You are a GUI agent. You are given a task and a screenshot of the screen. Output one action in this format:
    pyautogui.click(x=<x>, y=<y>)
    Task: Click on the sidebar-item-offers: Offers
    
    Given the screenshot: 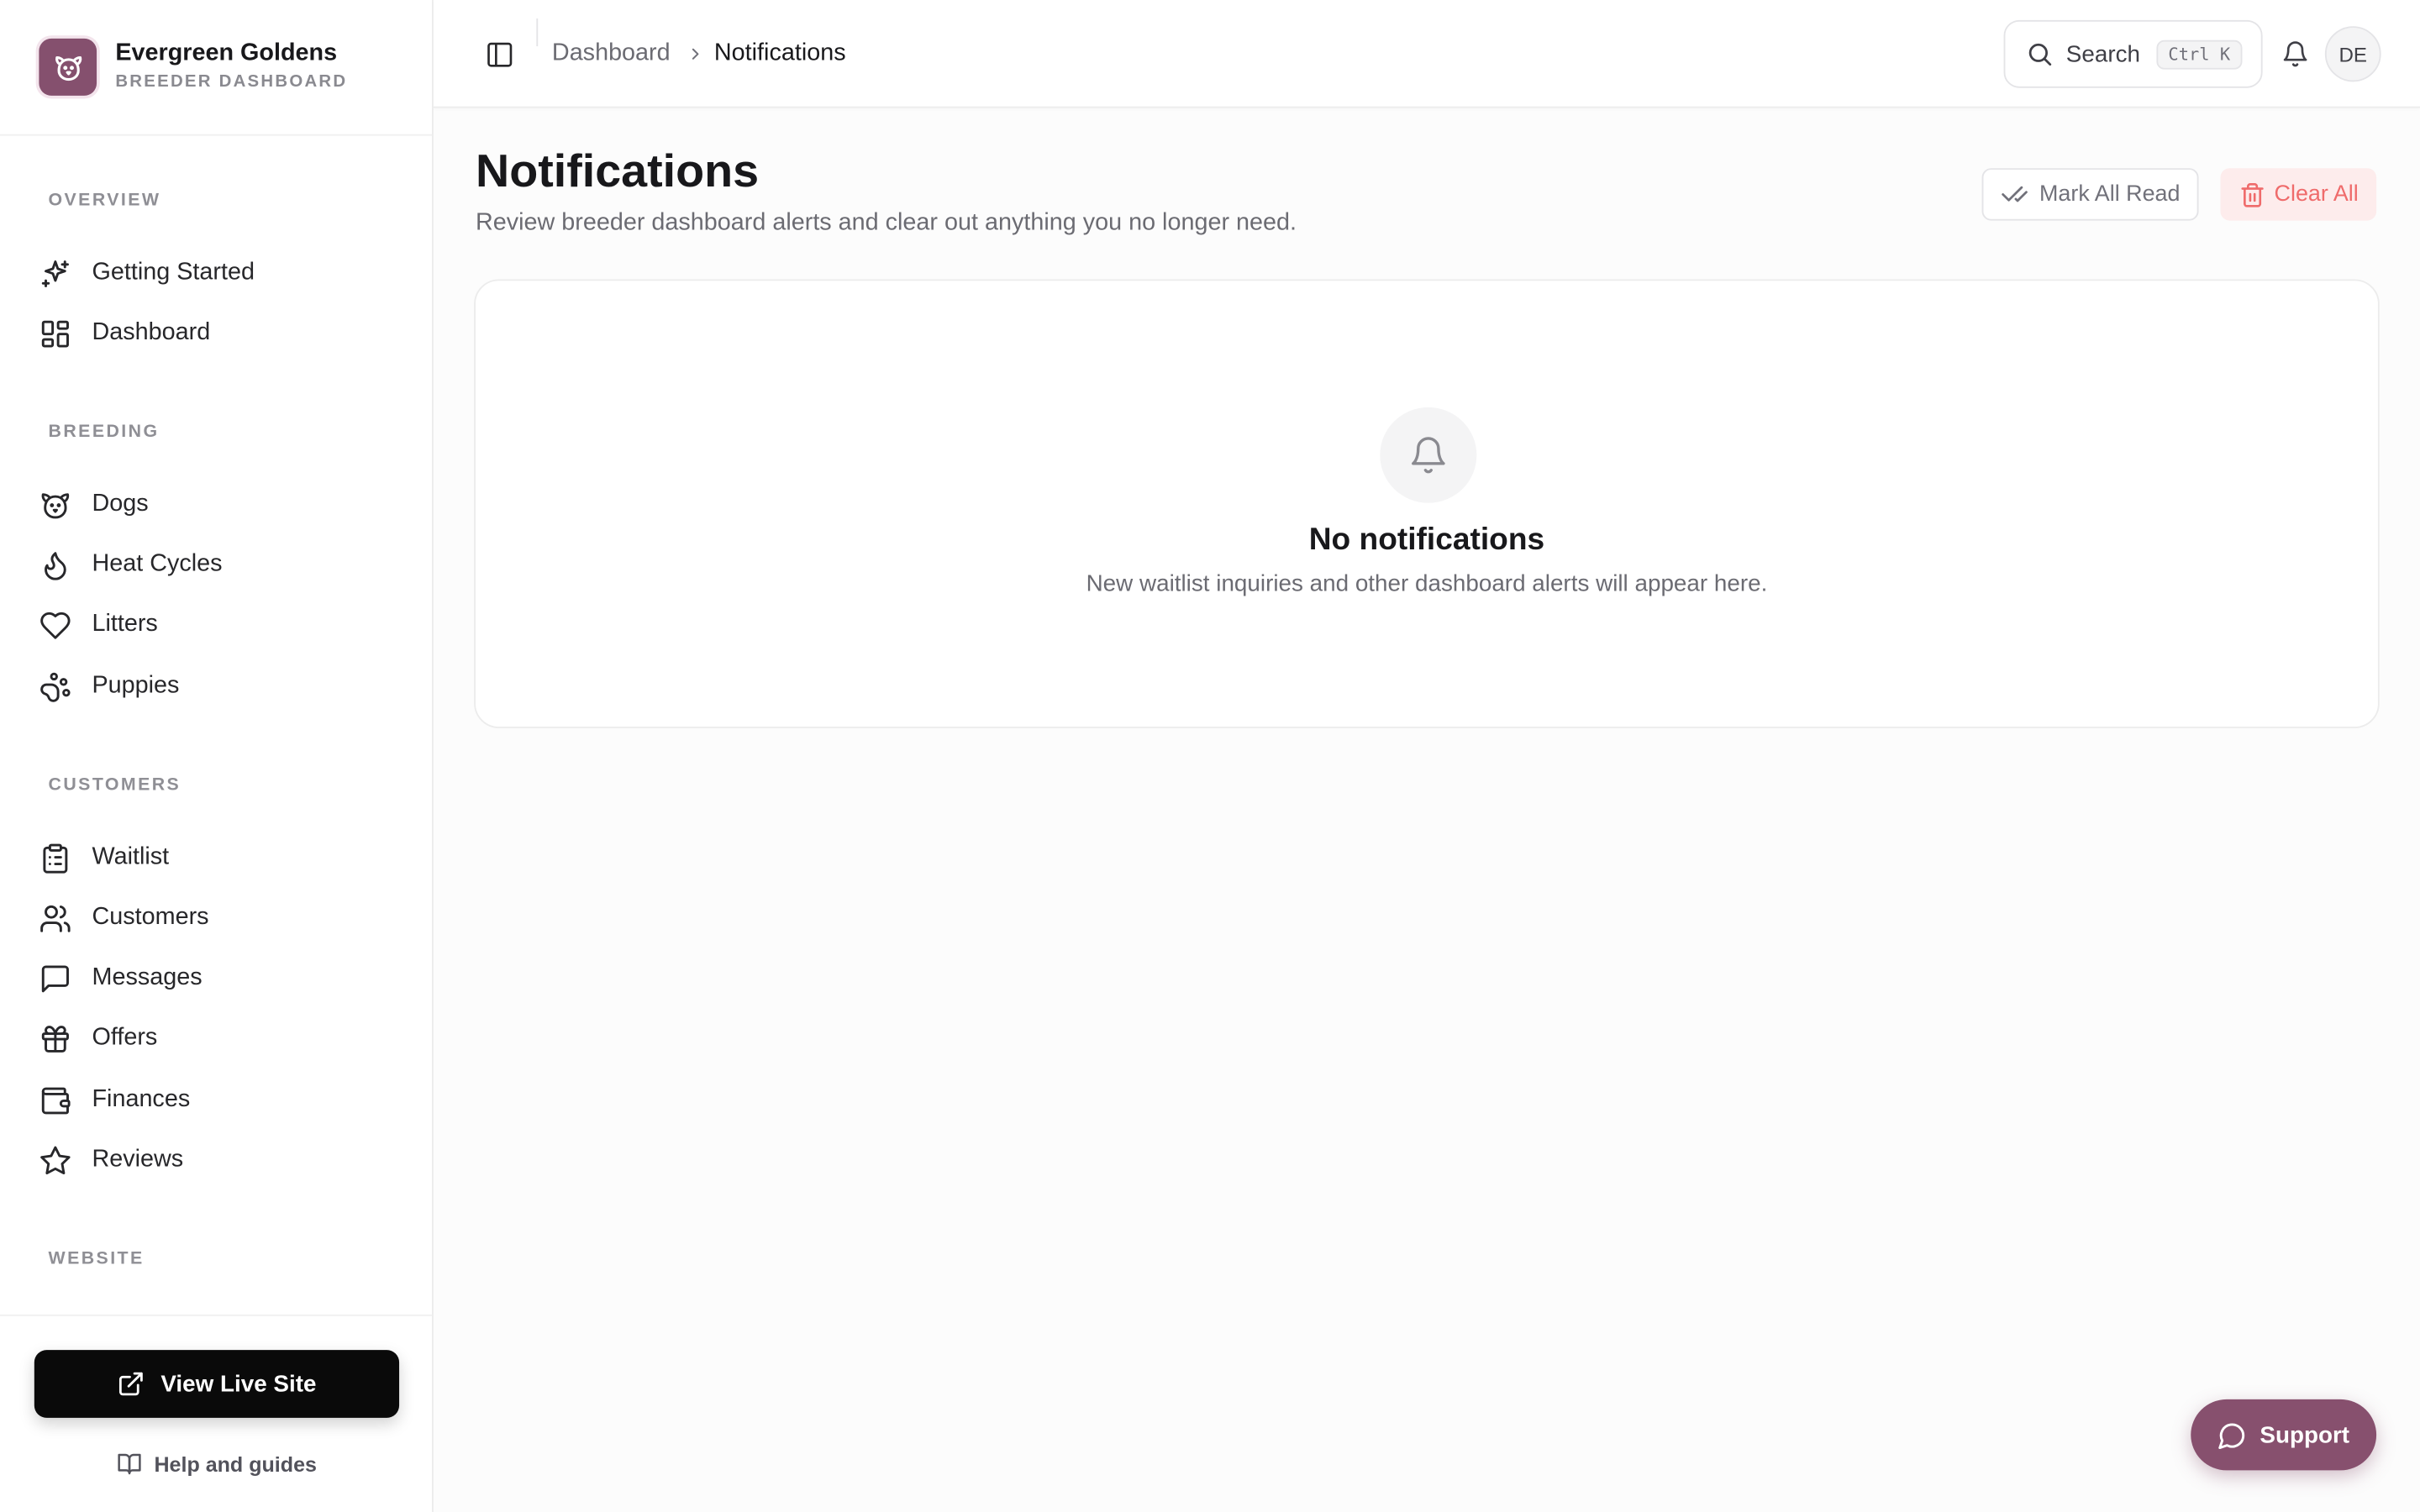 What is the action you would take?
    pyautogui.click(x=218, y=1038)
    